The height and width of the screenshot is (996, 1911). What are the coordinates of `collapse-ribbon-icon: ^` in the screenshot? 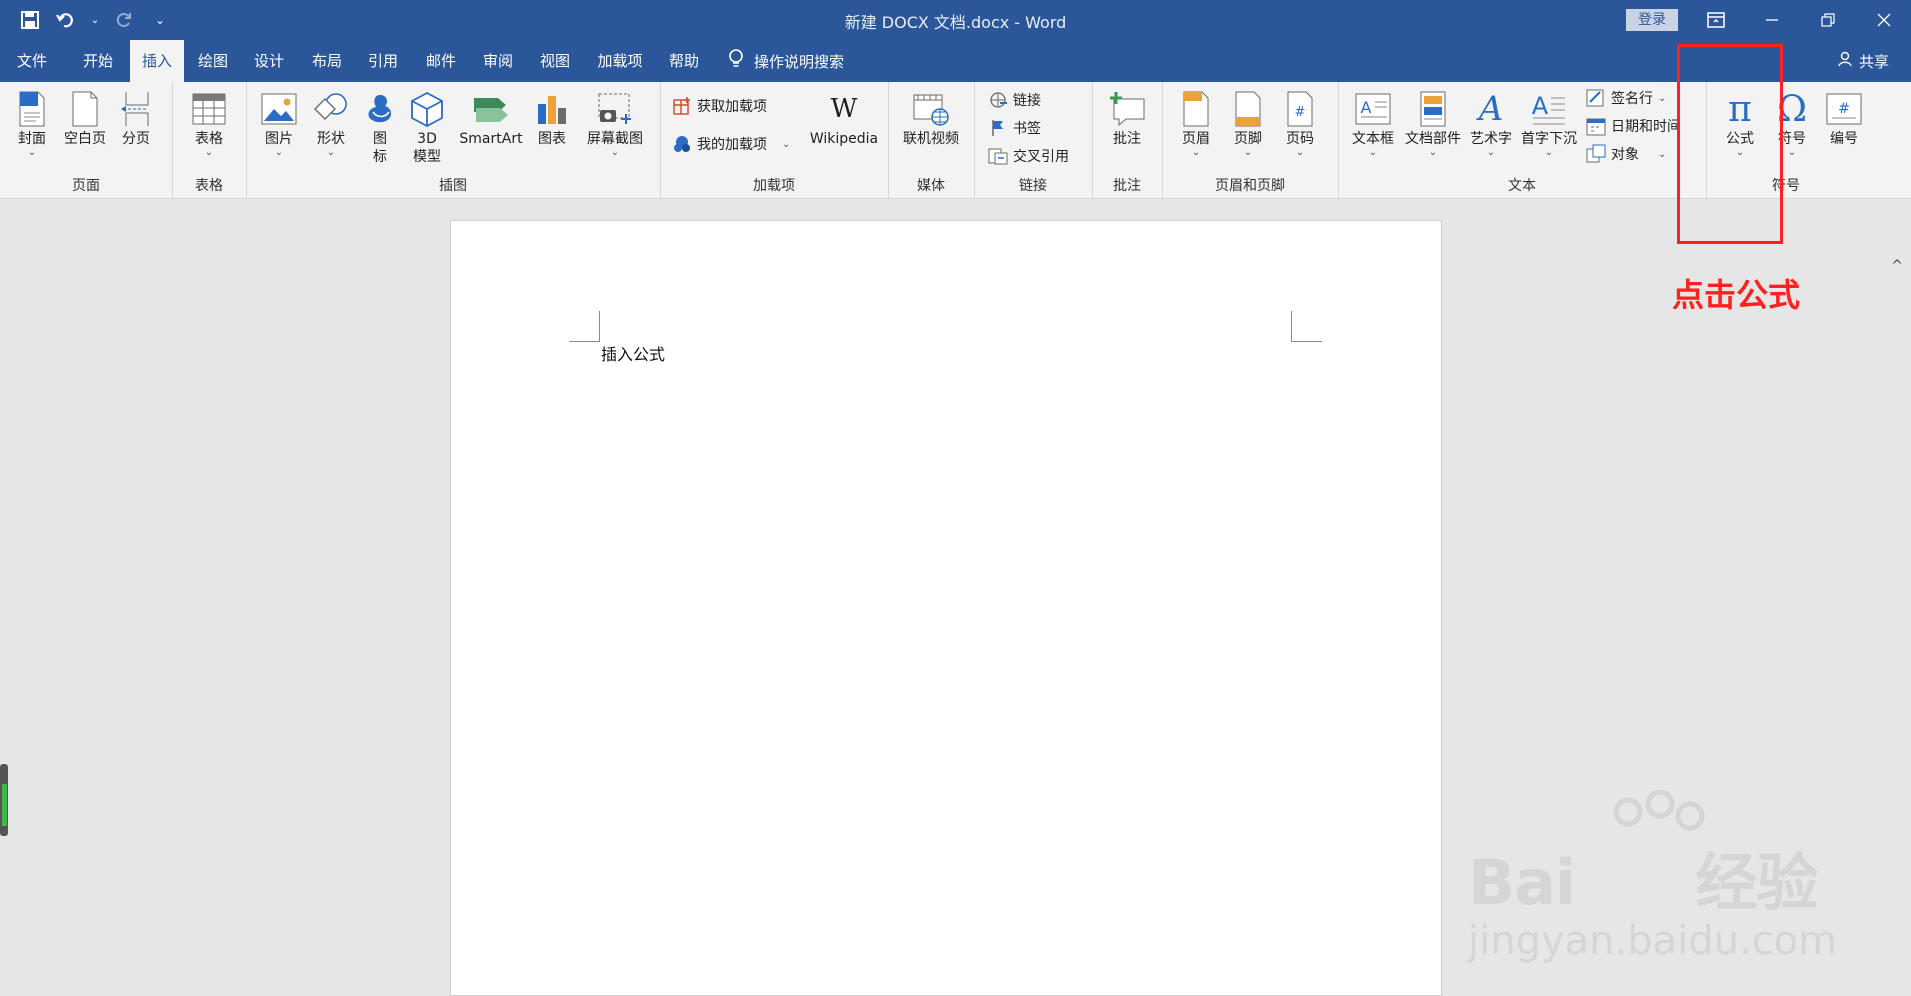 It's located at (1897, 266).